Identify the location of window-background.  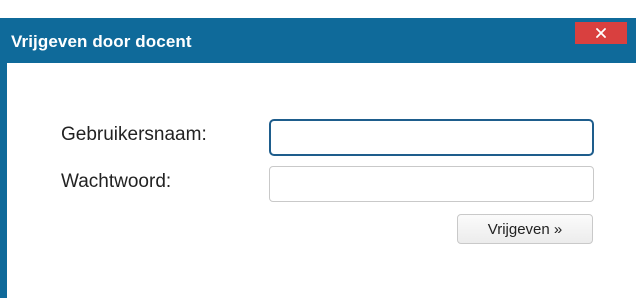
(318, 9).